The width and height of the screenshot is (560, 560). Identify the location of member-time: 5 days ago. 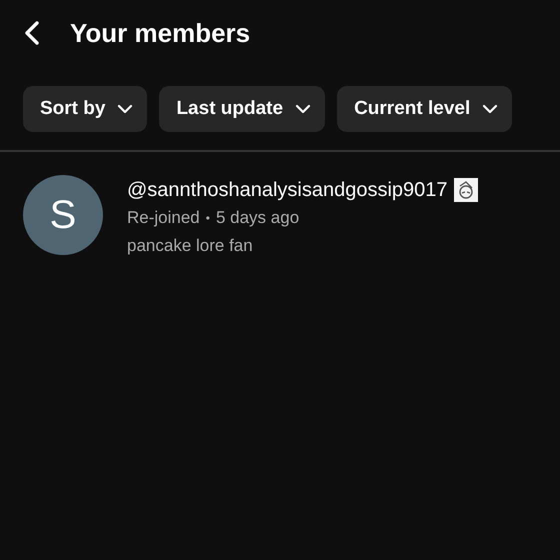
(258, 218).